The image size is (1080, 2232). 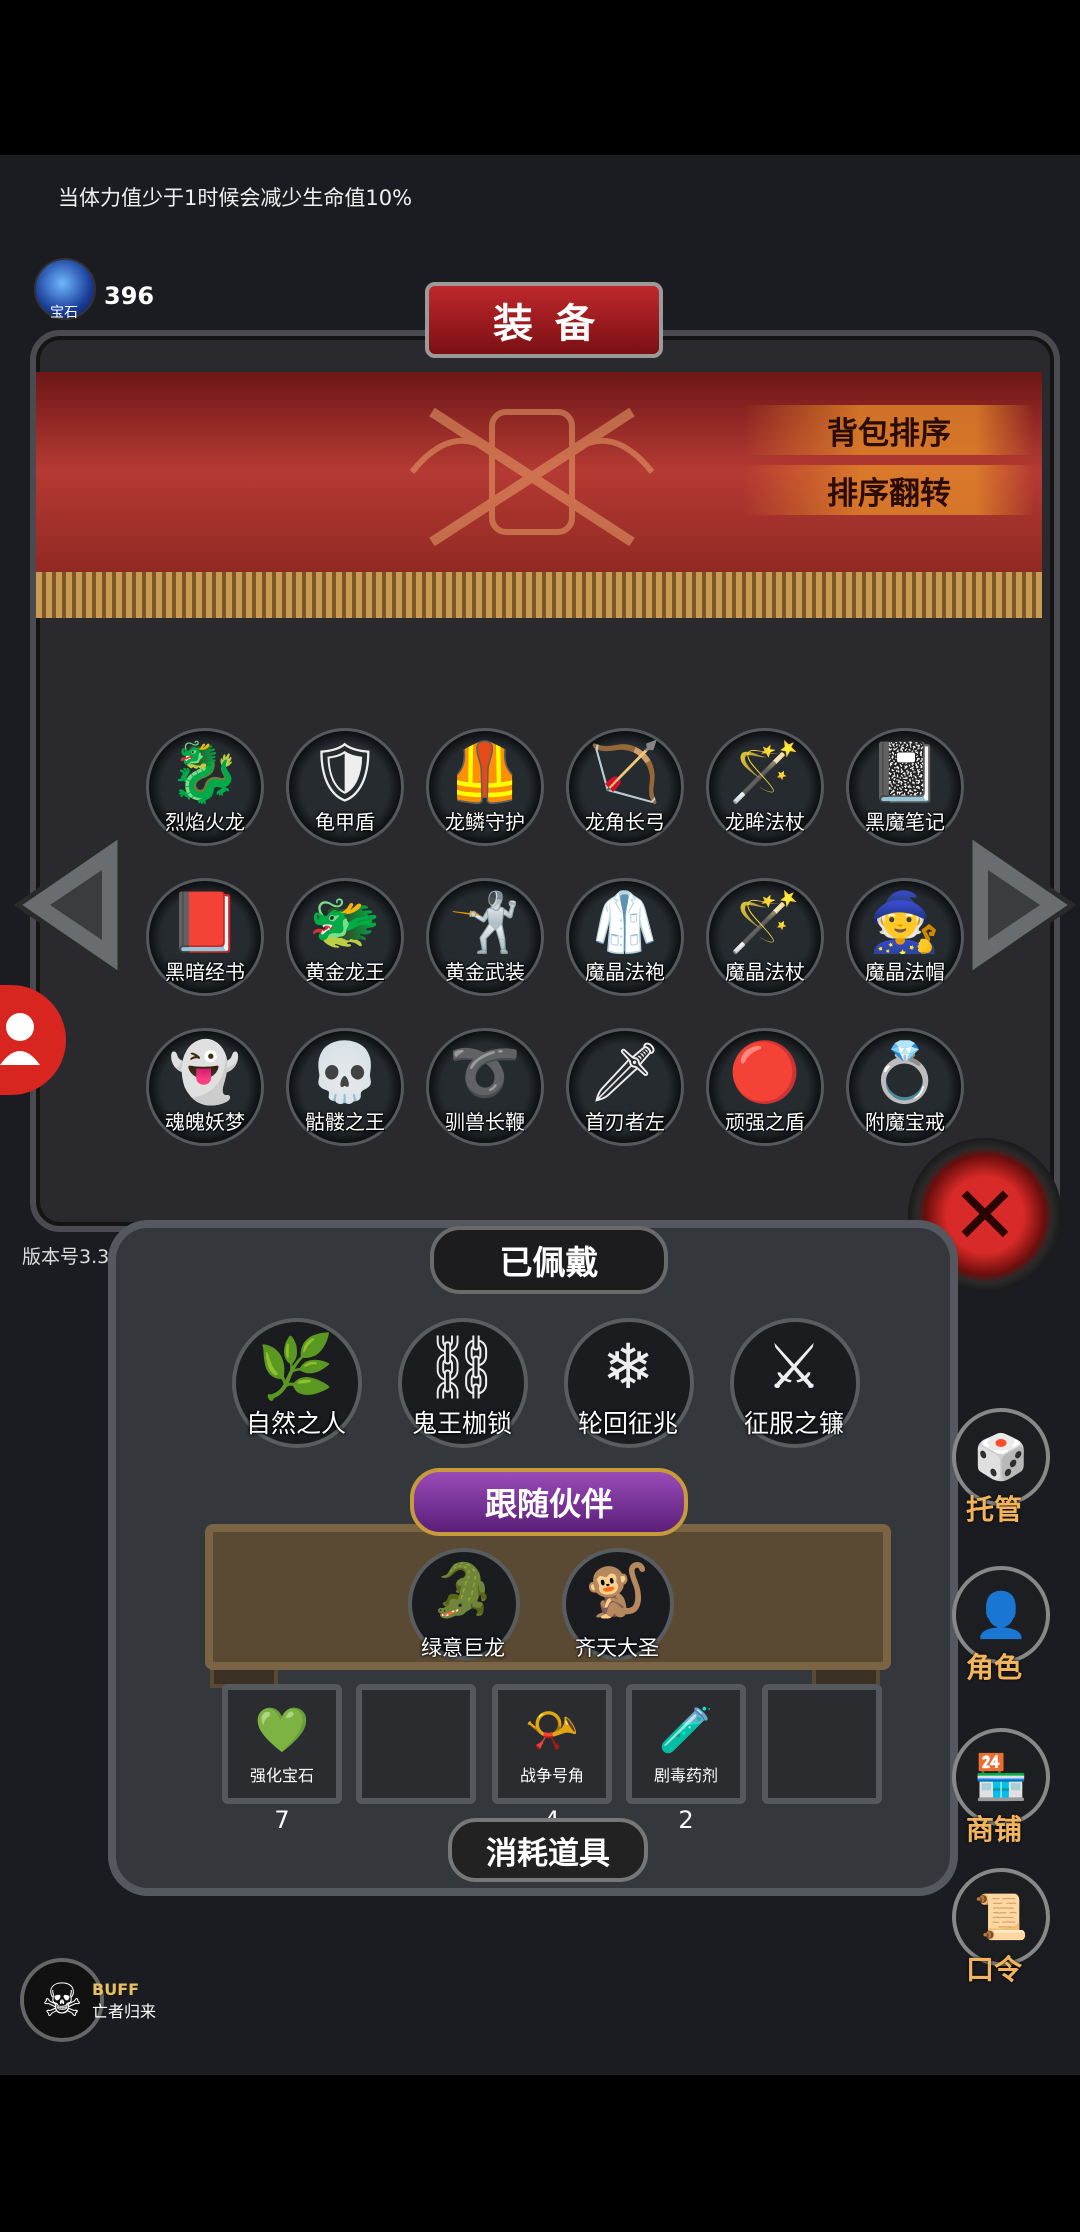 What do you see at coordinates (540, 77) in the screenshot?
I see `top-black-bar` at bounding box center [540, 77].